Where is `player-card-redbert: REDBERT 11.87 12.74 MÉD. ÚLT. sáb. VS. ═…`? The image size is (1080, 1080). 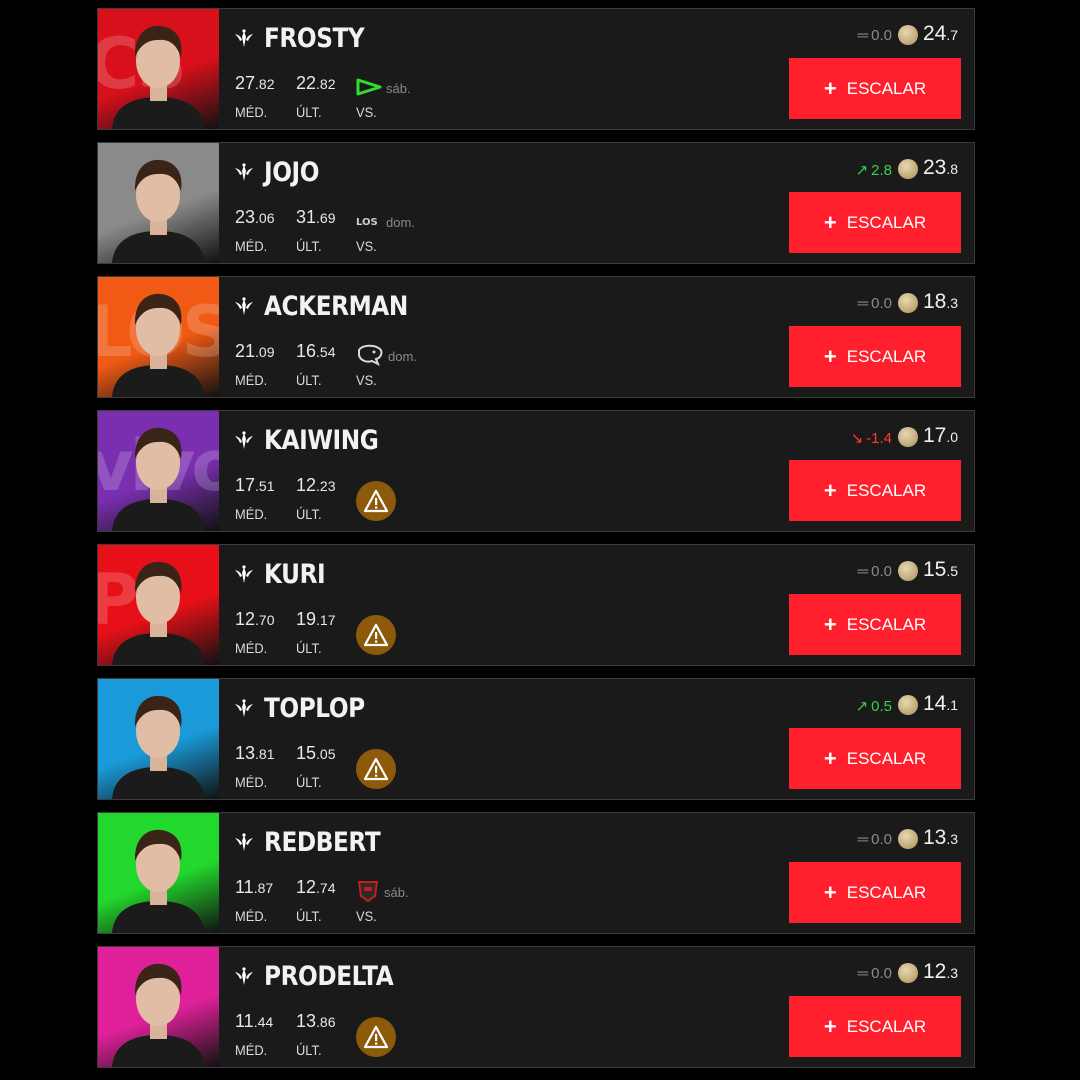
player-card-redbert: REDBERT 11.87 12.74 MÉD. ÚLT. sáb. VS. ═… is located at coordinates (536, 873).